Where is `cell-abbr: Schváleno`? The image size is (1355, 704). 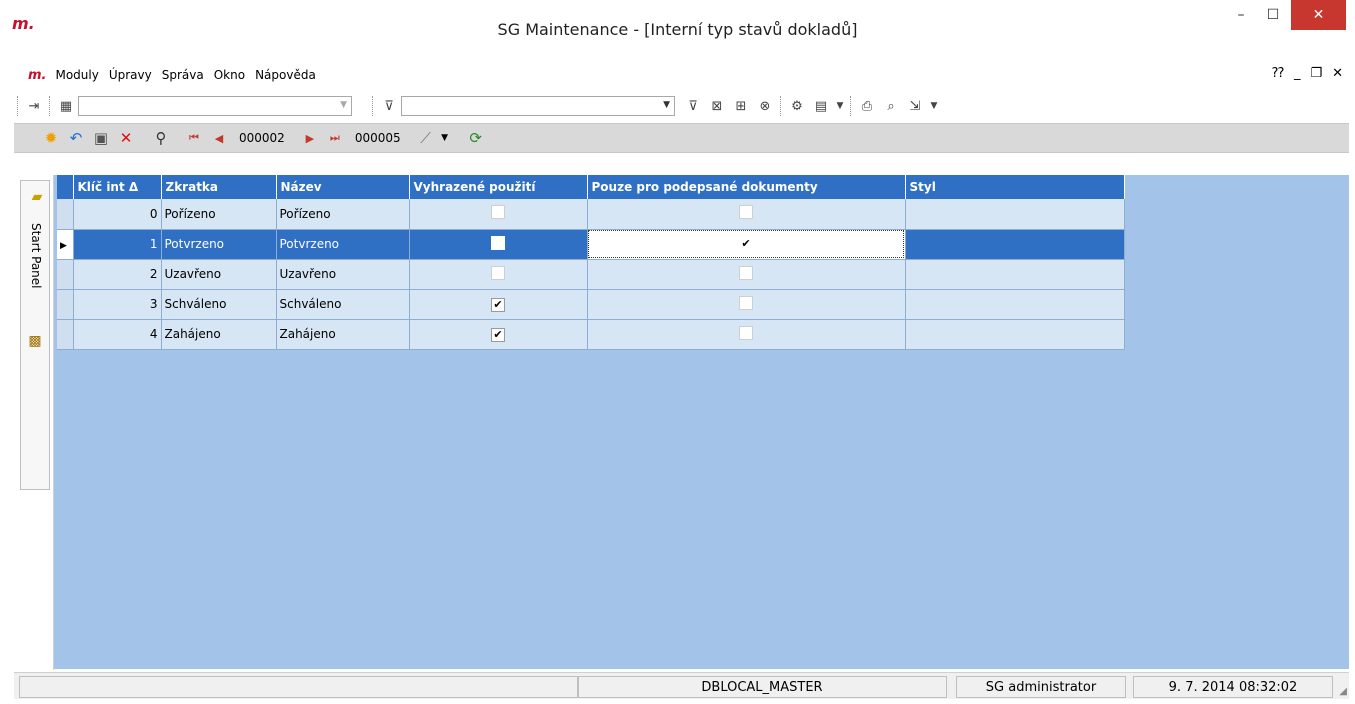 cell-abbr: Schváleno is located at coordinates (219, 304).